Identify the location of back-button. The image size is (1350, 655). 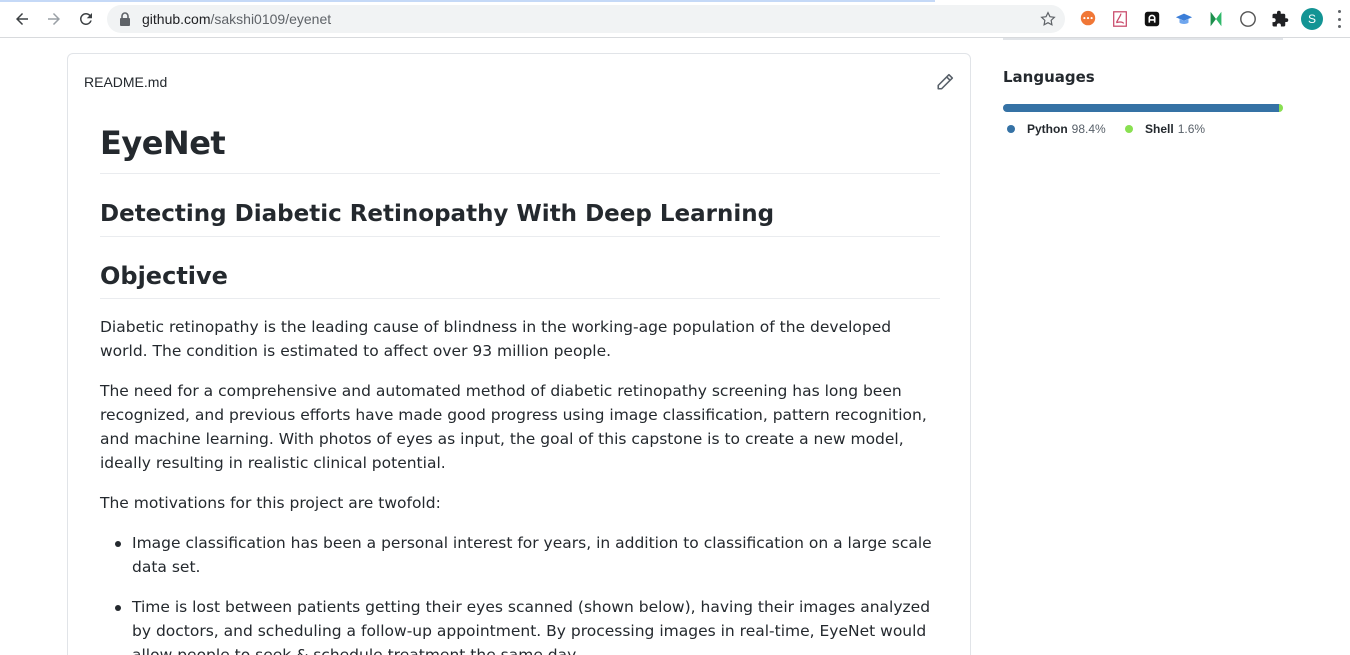
(22, 19).